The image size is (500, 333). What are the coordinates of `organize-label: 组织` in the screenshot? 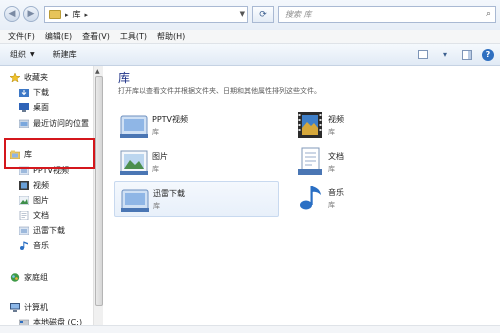 It's located at (18, 54).